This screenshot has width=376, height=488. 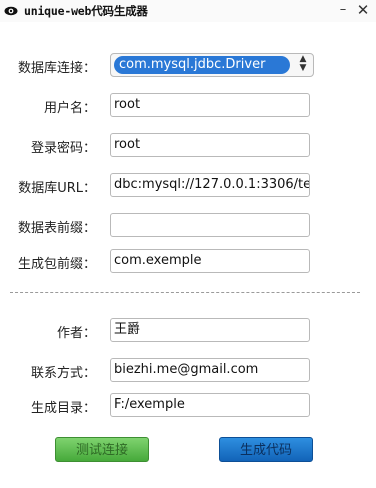 What do you see at coordinates (11, 11) in the screenshot?
I see `eye-icon` at bounding box center [11, 11].